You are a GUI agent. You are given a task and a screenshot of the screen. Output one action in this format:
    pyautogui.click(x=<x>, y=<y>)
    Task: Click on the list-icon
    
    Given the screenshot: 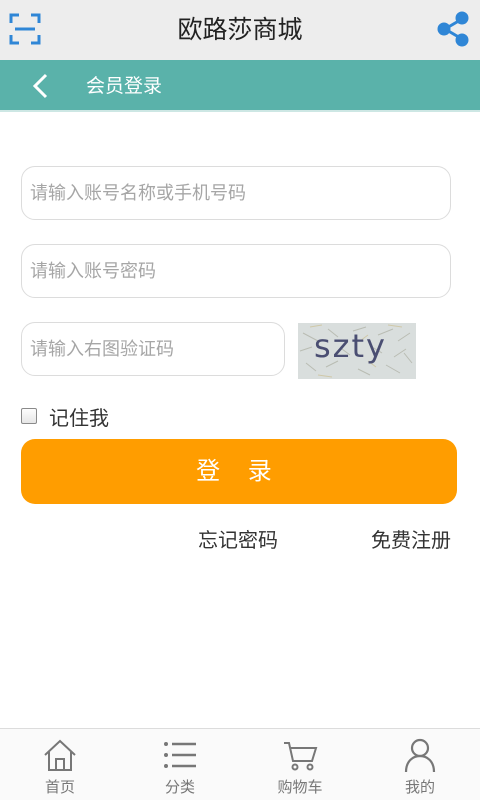 What is the action you would take?
    pyautogui.click(x=180, y=755)
    